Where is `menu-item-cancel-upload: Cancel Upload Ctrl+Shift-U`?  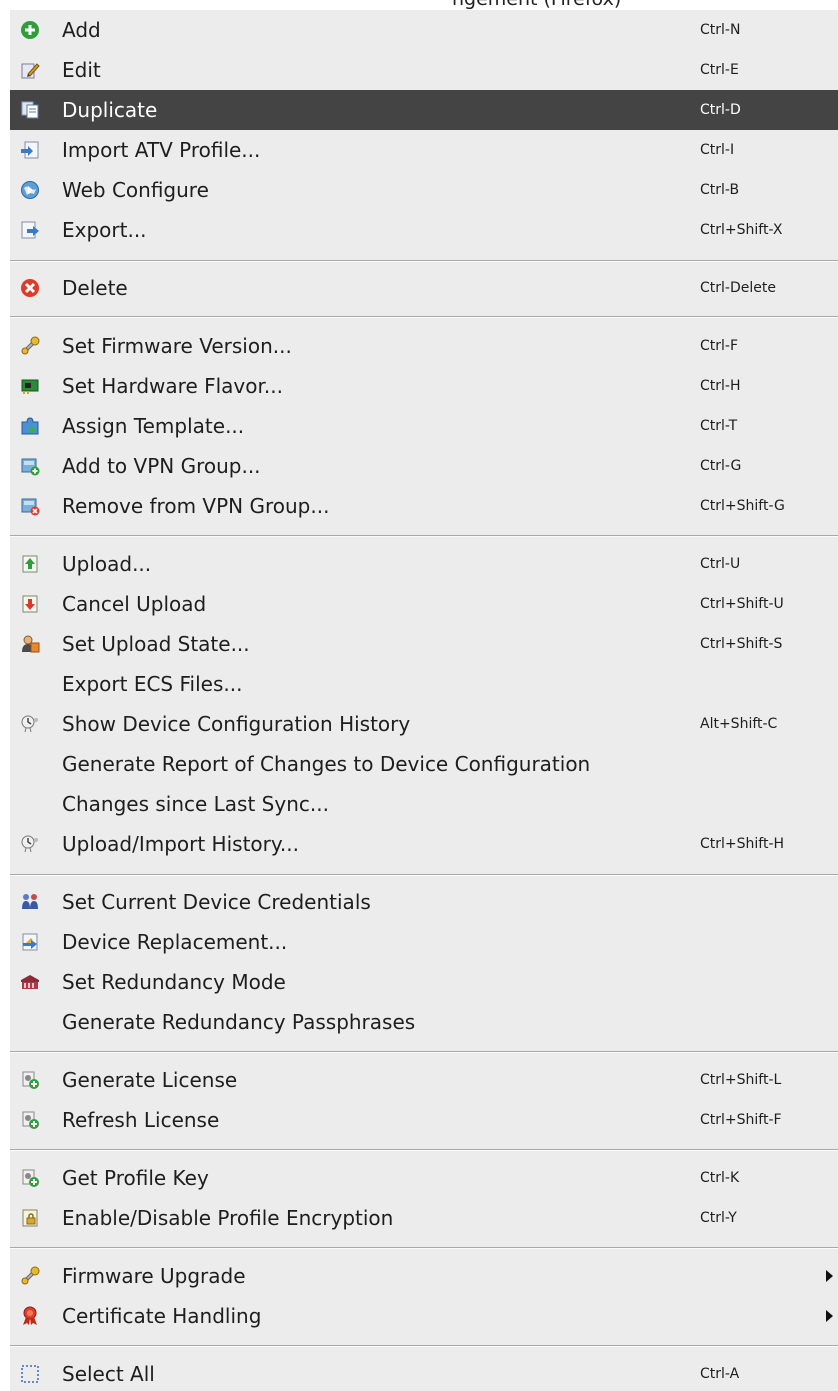 menu-item-cancel-upload: Cancel Upload Ctrl+Shift-U is located at coordinates (424, 604).